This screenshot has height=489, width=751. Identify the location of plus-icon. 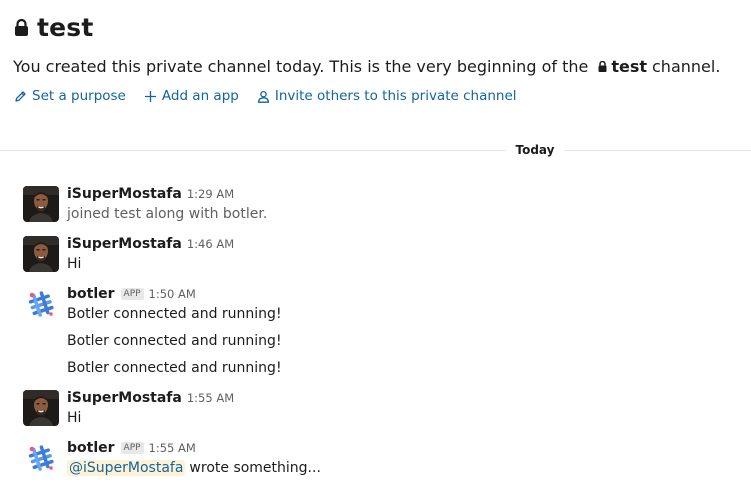
(150, 96).